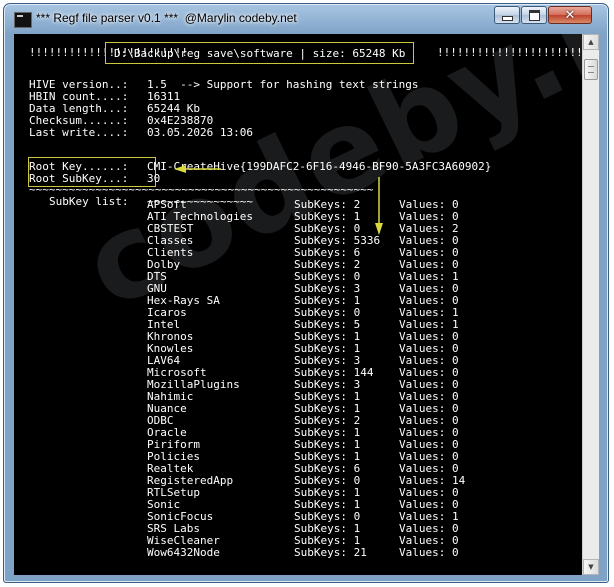 This screenshot has width=614, height=587. I want to click on value-count: Values: 0, so click(429, 552).